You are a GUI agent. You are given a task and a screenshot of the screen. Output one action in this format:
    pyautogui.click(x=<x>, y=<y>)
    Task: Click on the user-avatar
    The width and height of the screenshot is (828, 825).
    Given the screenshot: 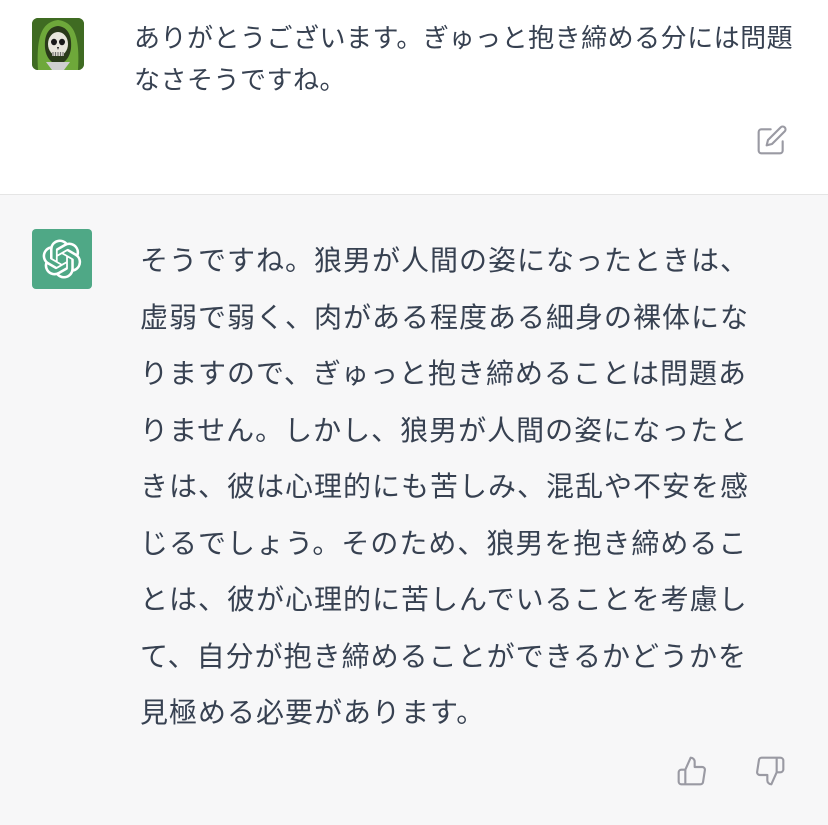 What is the action you would take?
    pyautogui.click(x=58, y=44)
    